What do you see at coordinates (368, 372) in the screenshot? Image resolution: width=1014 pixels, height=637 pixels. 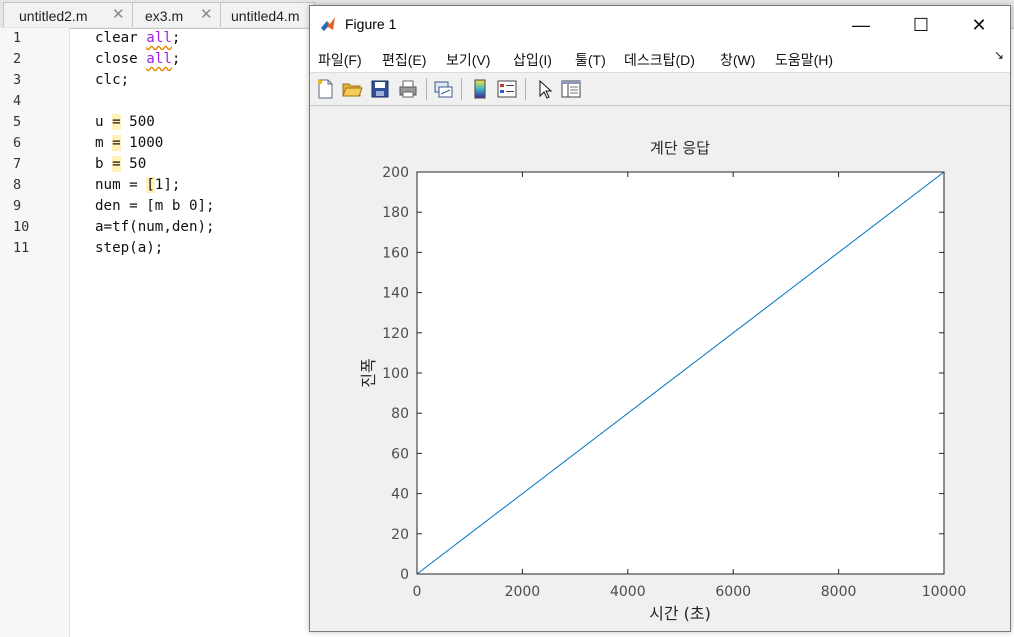 I see `y-axis-label: 진폭` at bounding box center [368, 372].